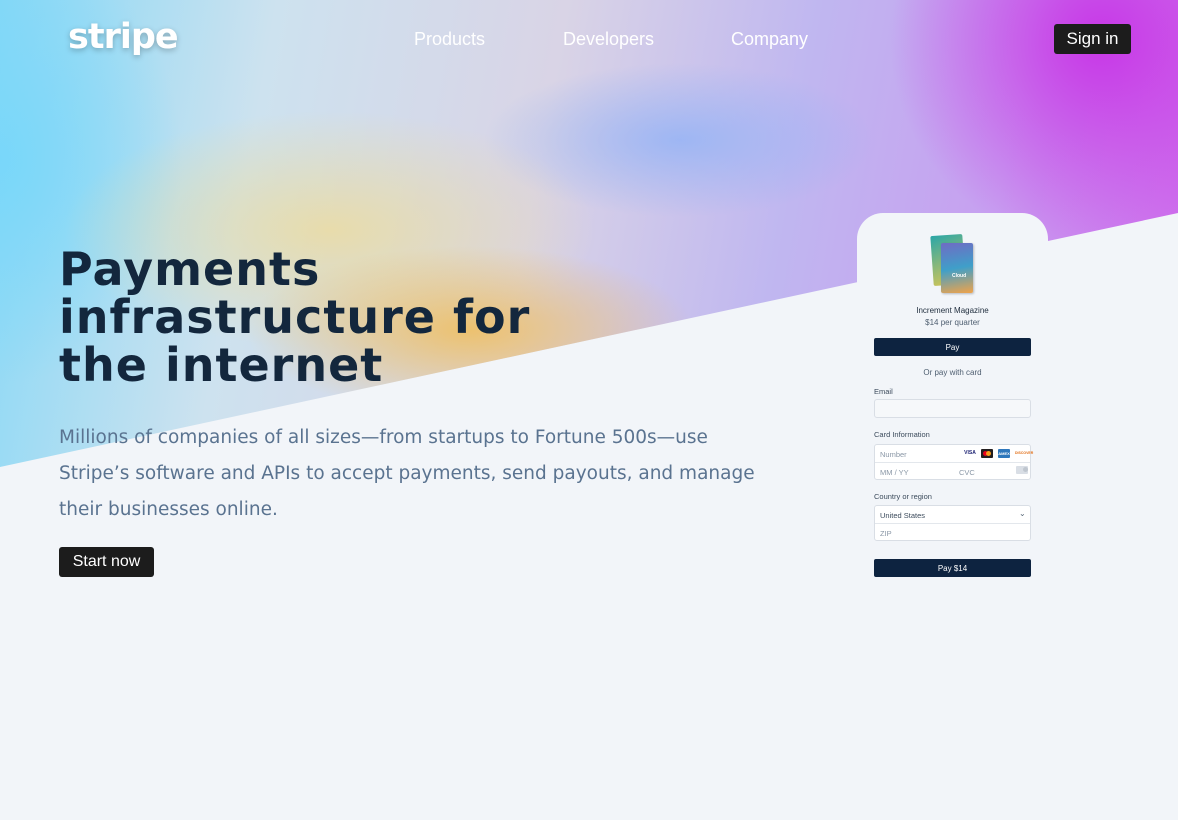 Image resolution: width=1178 pixels, height=820 pixels. I want to click on cvc-card-icon, so click(1022, 470).